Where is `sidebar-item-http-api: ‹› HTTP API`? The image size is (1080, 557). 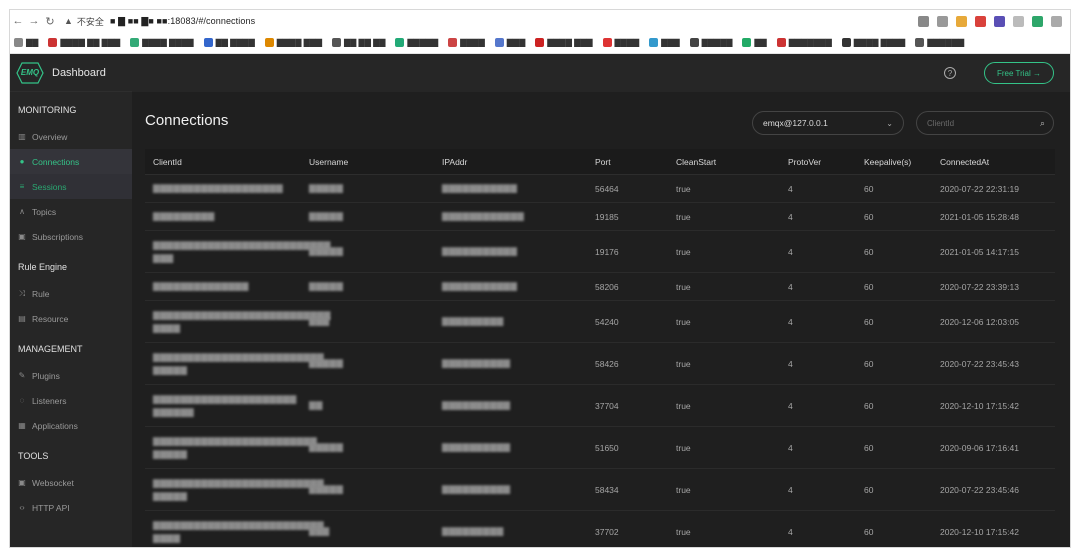
sidebar-item-http-api: ‹› HTTP API is located at coordinates (71, 507).